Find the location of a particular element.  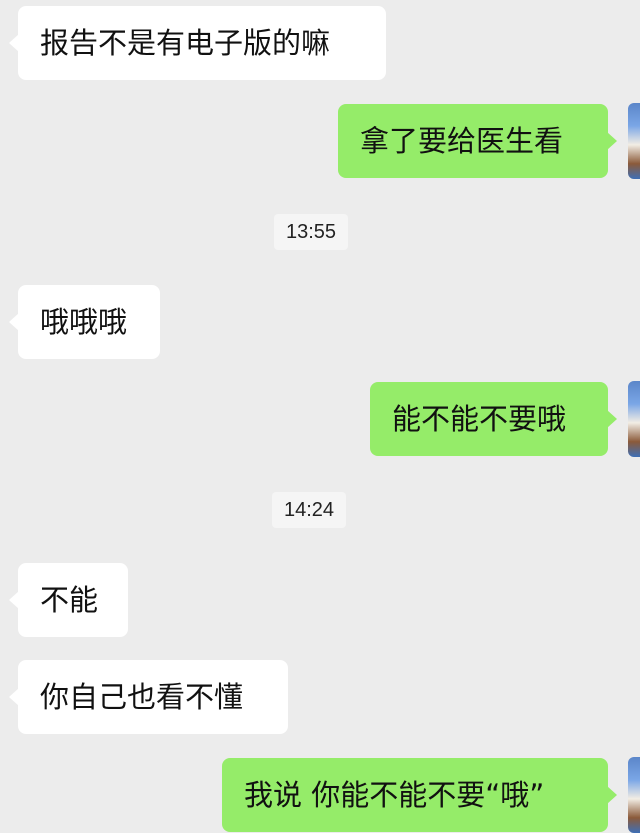

timestamp: 14:24 is located at coordinates (309, 510).